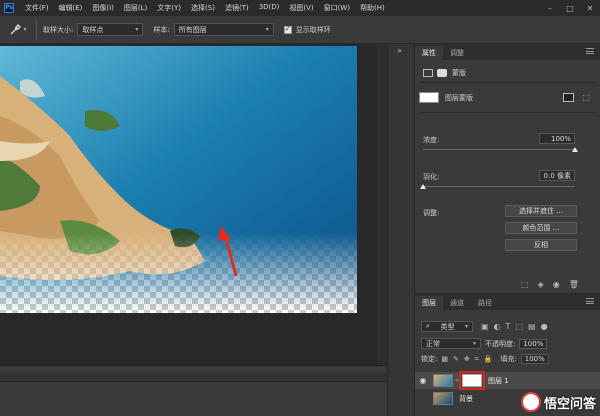 The height and width of the screenshot is (416, 600). What do you see at coordinates (269, 8) in the screenshot?
I see `menu-item: 3D(D)` at bounding box center [269, 8].